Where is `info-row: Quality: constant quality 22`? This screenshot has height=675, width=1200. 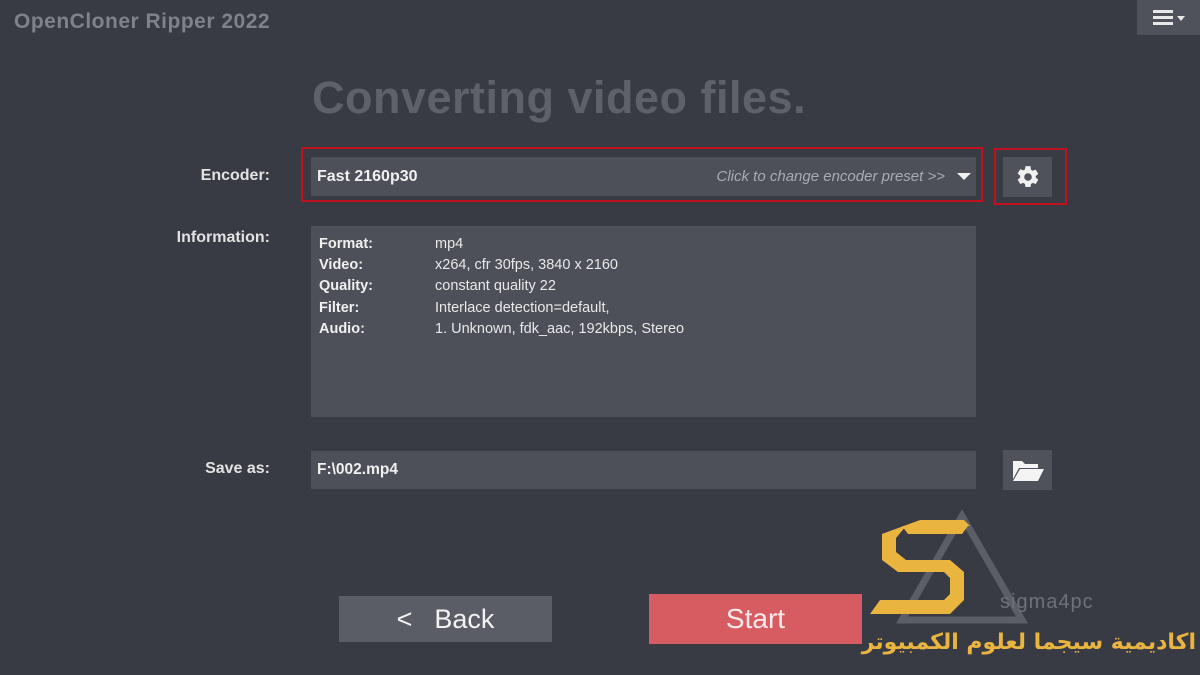
info-row: Quality: constant quality 22 is located at coordinates (643, 286).